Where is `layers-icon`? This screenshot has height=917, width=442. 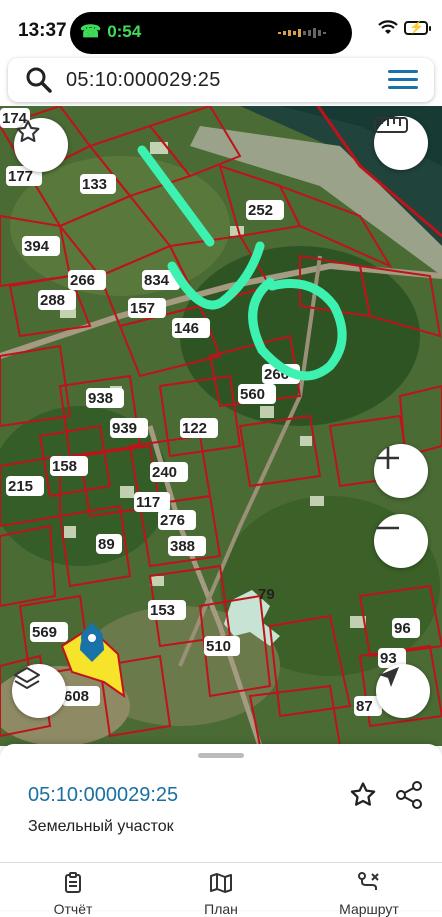 layers-icon is located at coordinates (27, 678).